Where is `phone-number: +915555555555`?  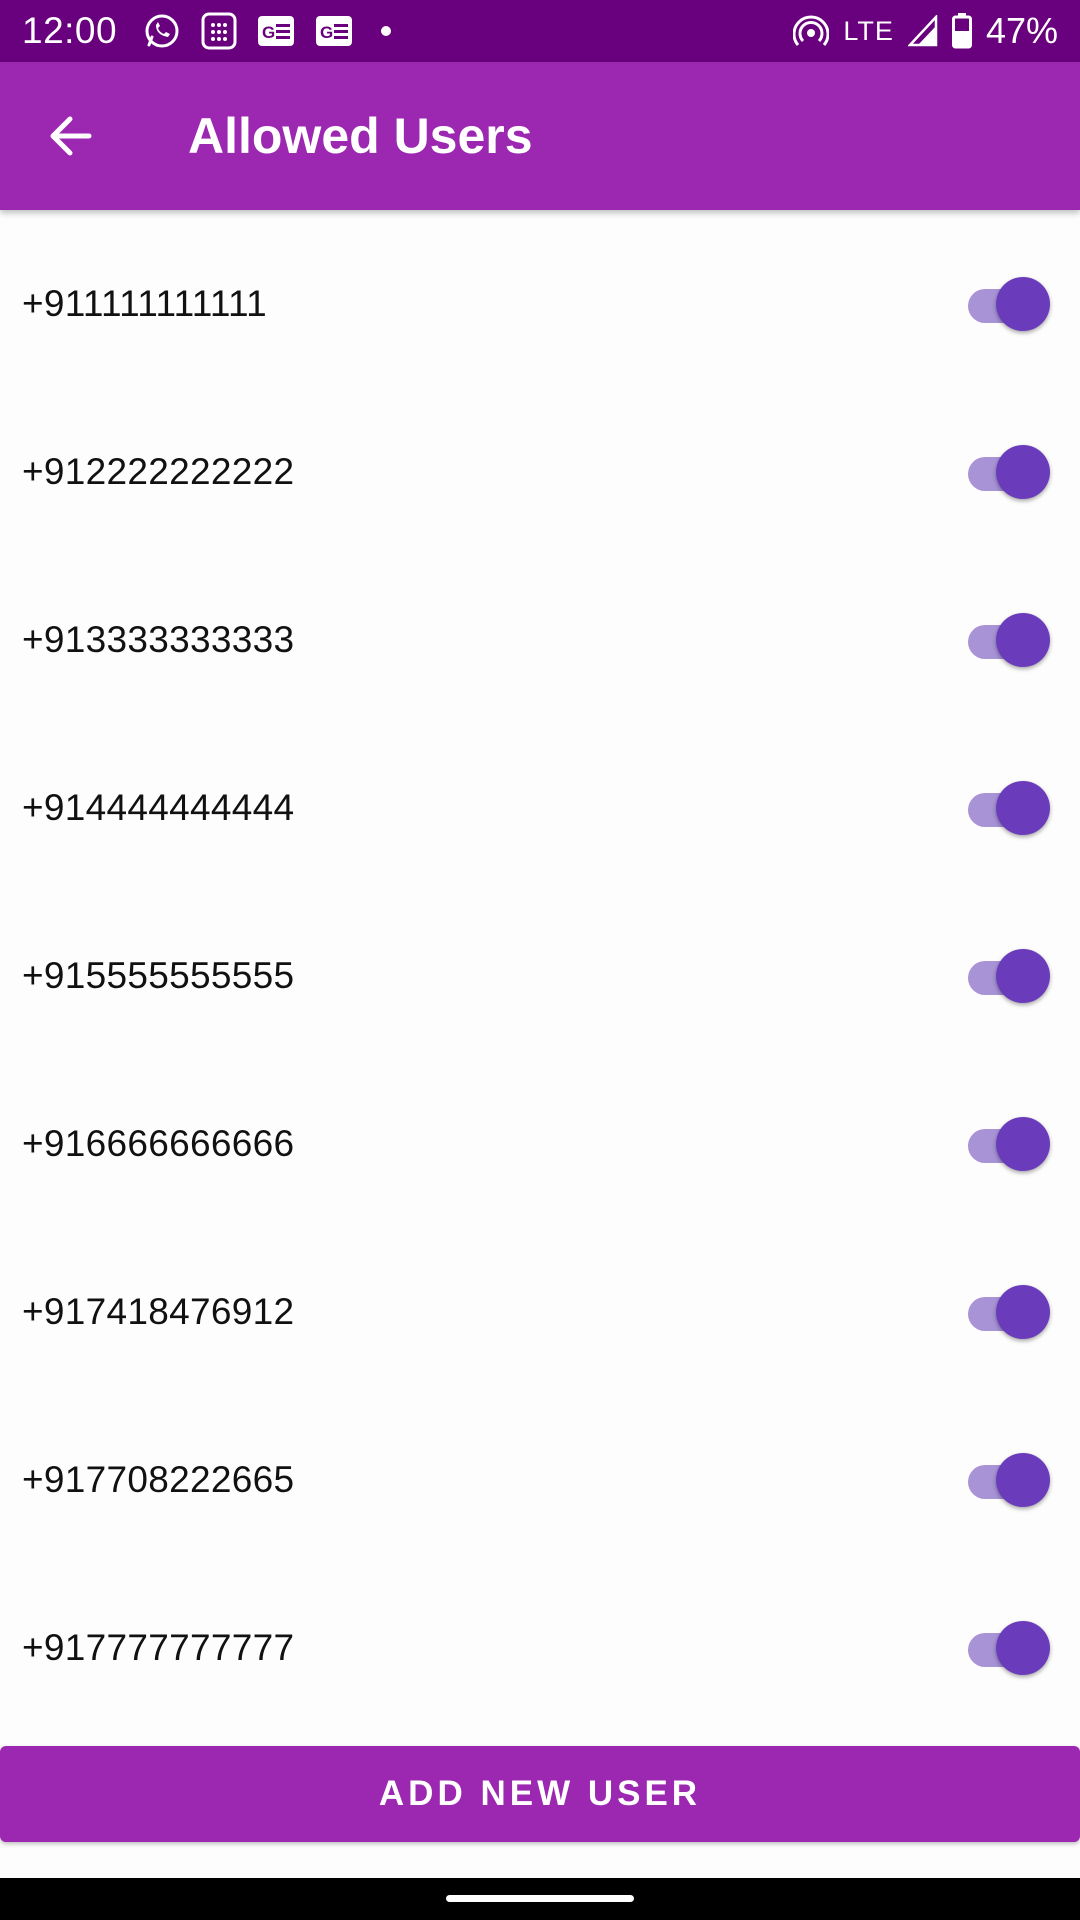
phone-number: +915555555555 is located at coordinates (158, 975).